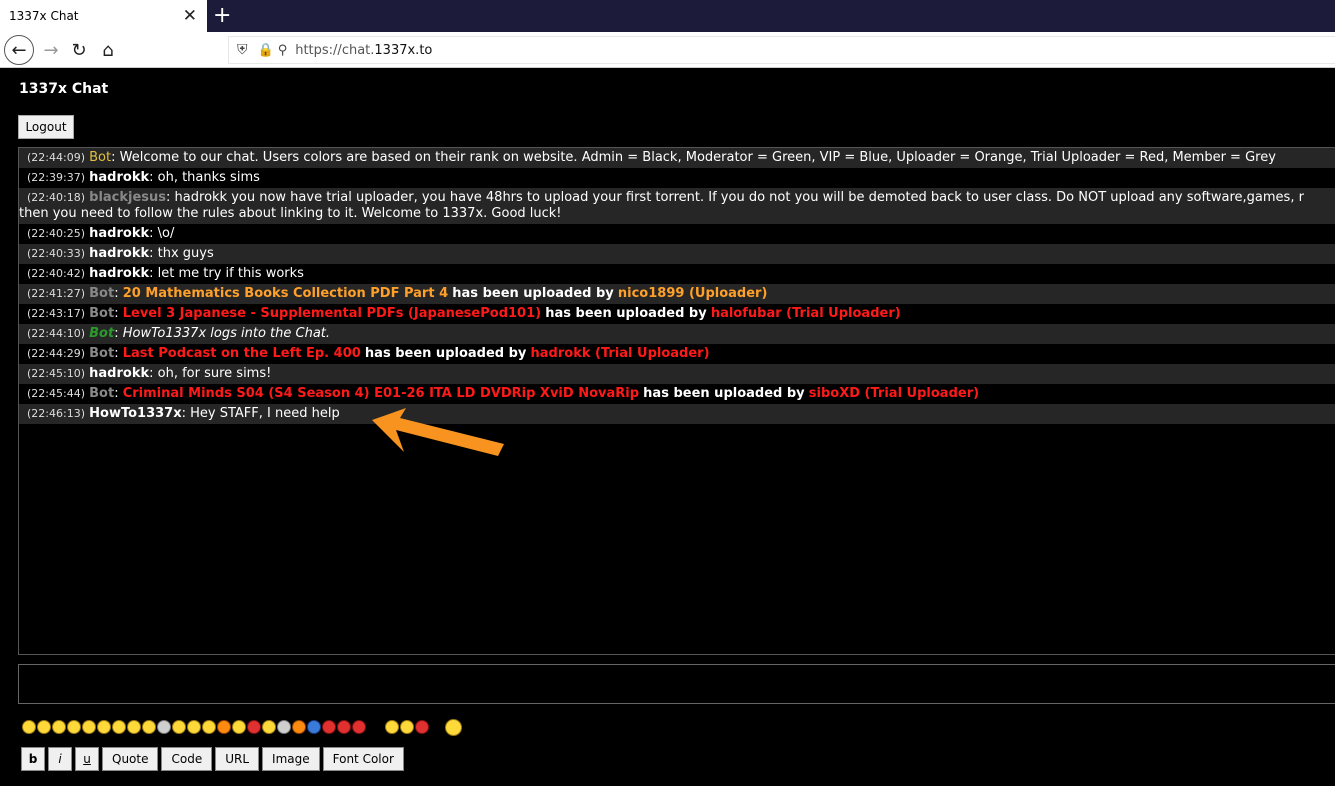 Image resolution: width=1335 pixels, height=786 pixels. I want to click on chat-message: (22:39:37) hadrokk: oh, thanks sims, so click(143, 177).